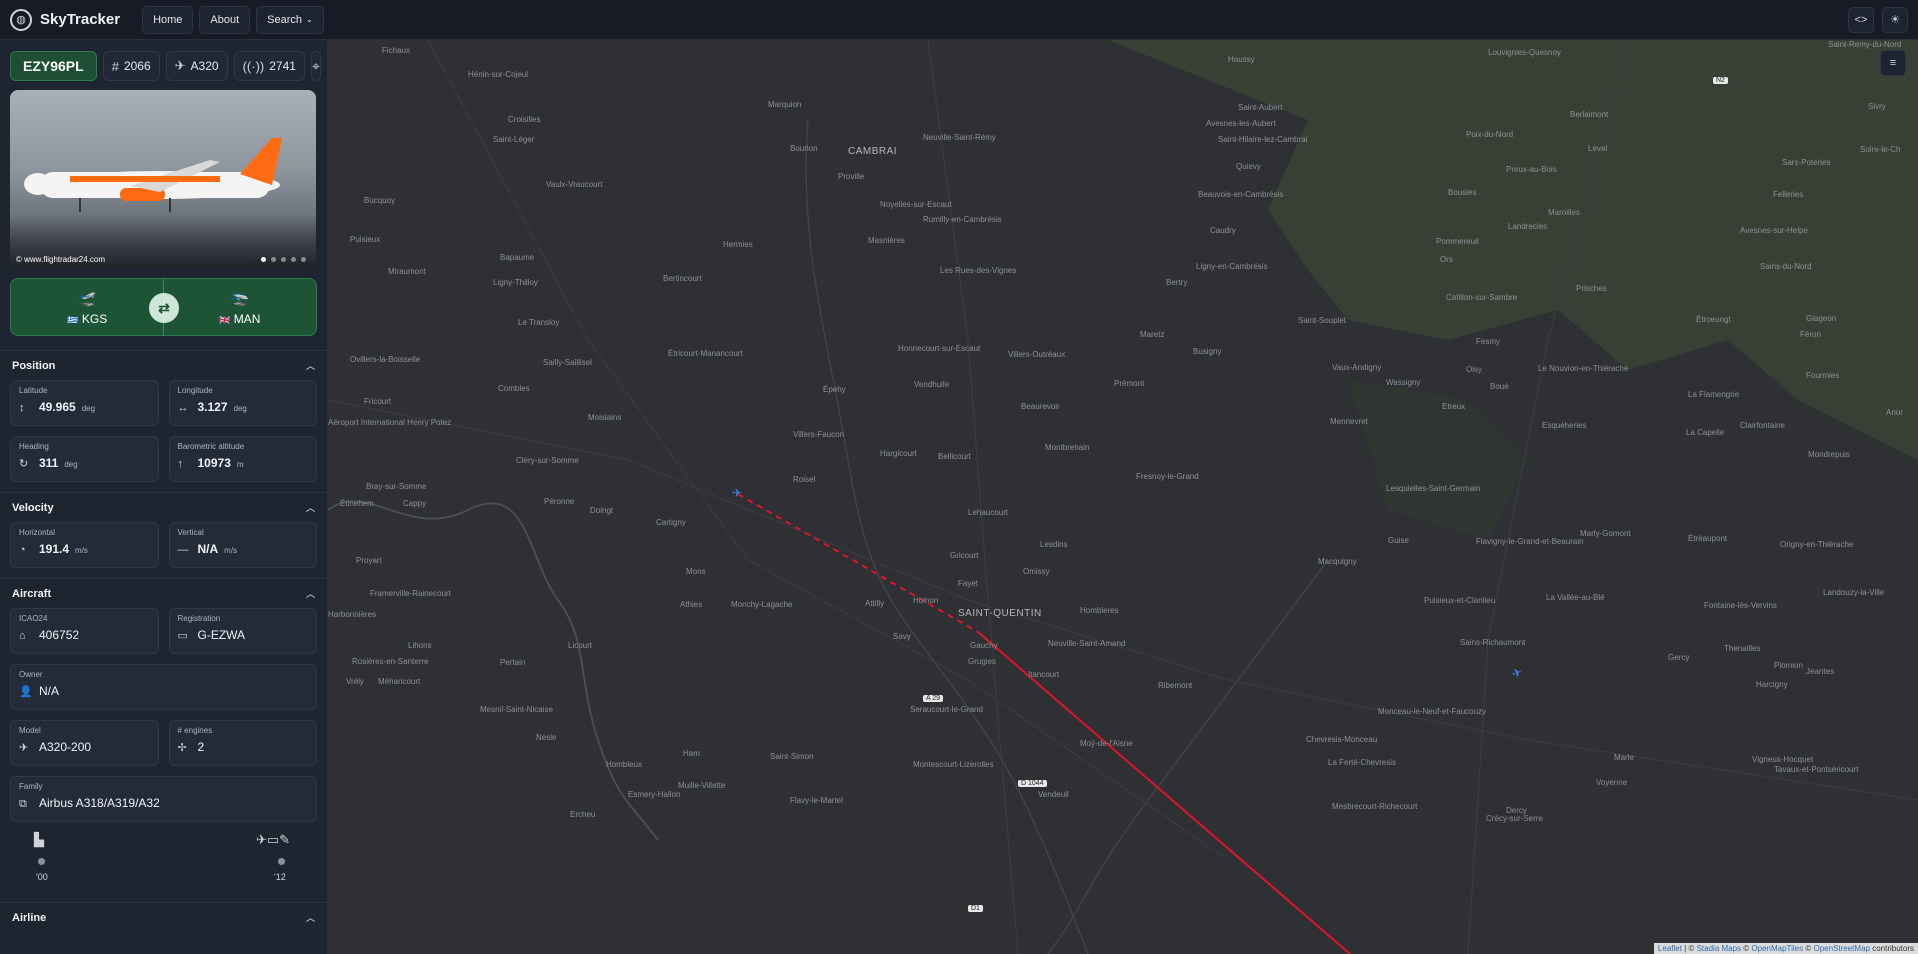 The height and width of the screenshot is (954, 1918). Describe the element at coordinates (84, 631) in the screenshot. I see `icao-card: ICAO24 ⌂ 406752` at that location.